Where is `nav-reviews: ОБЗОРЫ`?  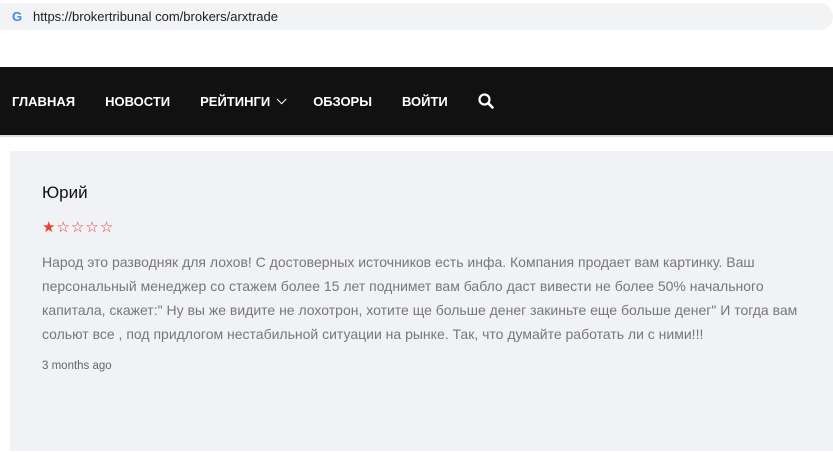
nav-reviews: ОБЗОРЫ is located at coordinates (342, 101).